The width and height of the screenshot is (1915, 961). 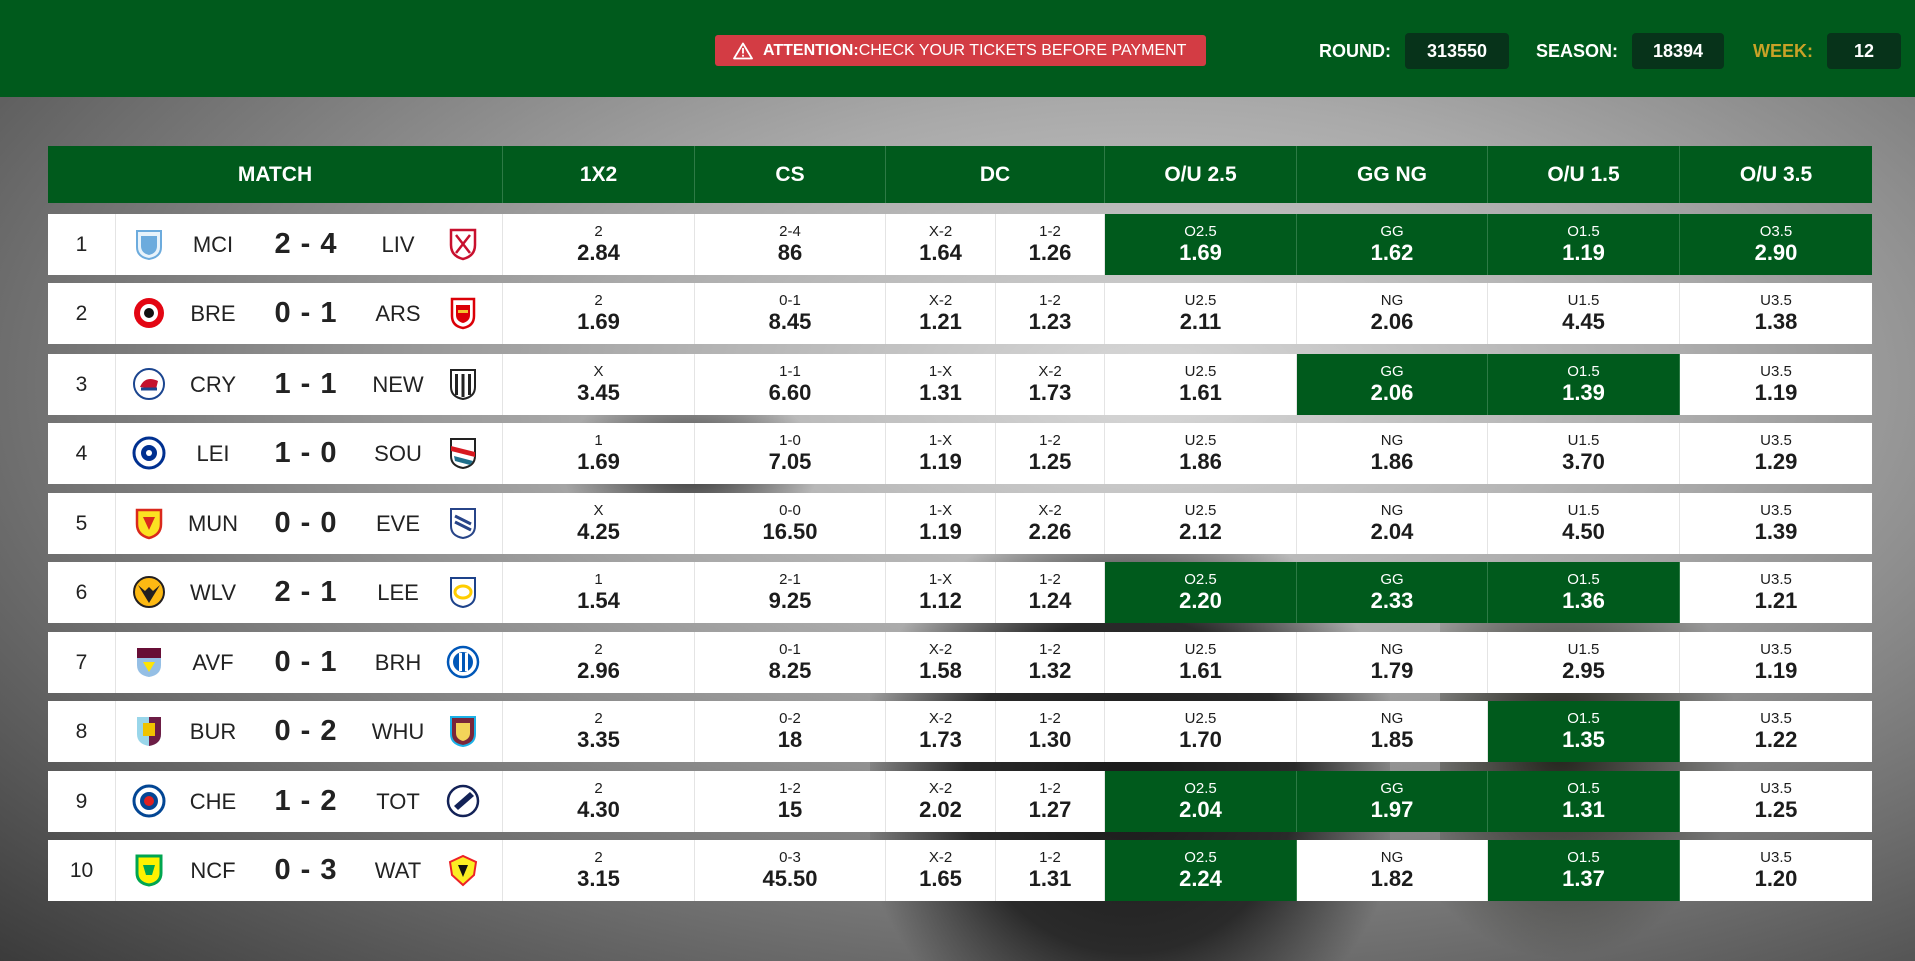 I want to click on odds-over-under-3-5: O3.5 2.90, so click(x=1776, y=244).